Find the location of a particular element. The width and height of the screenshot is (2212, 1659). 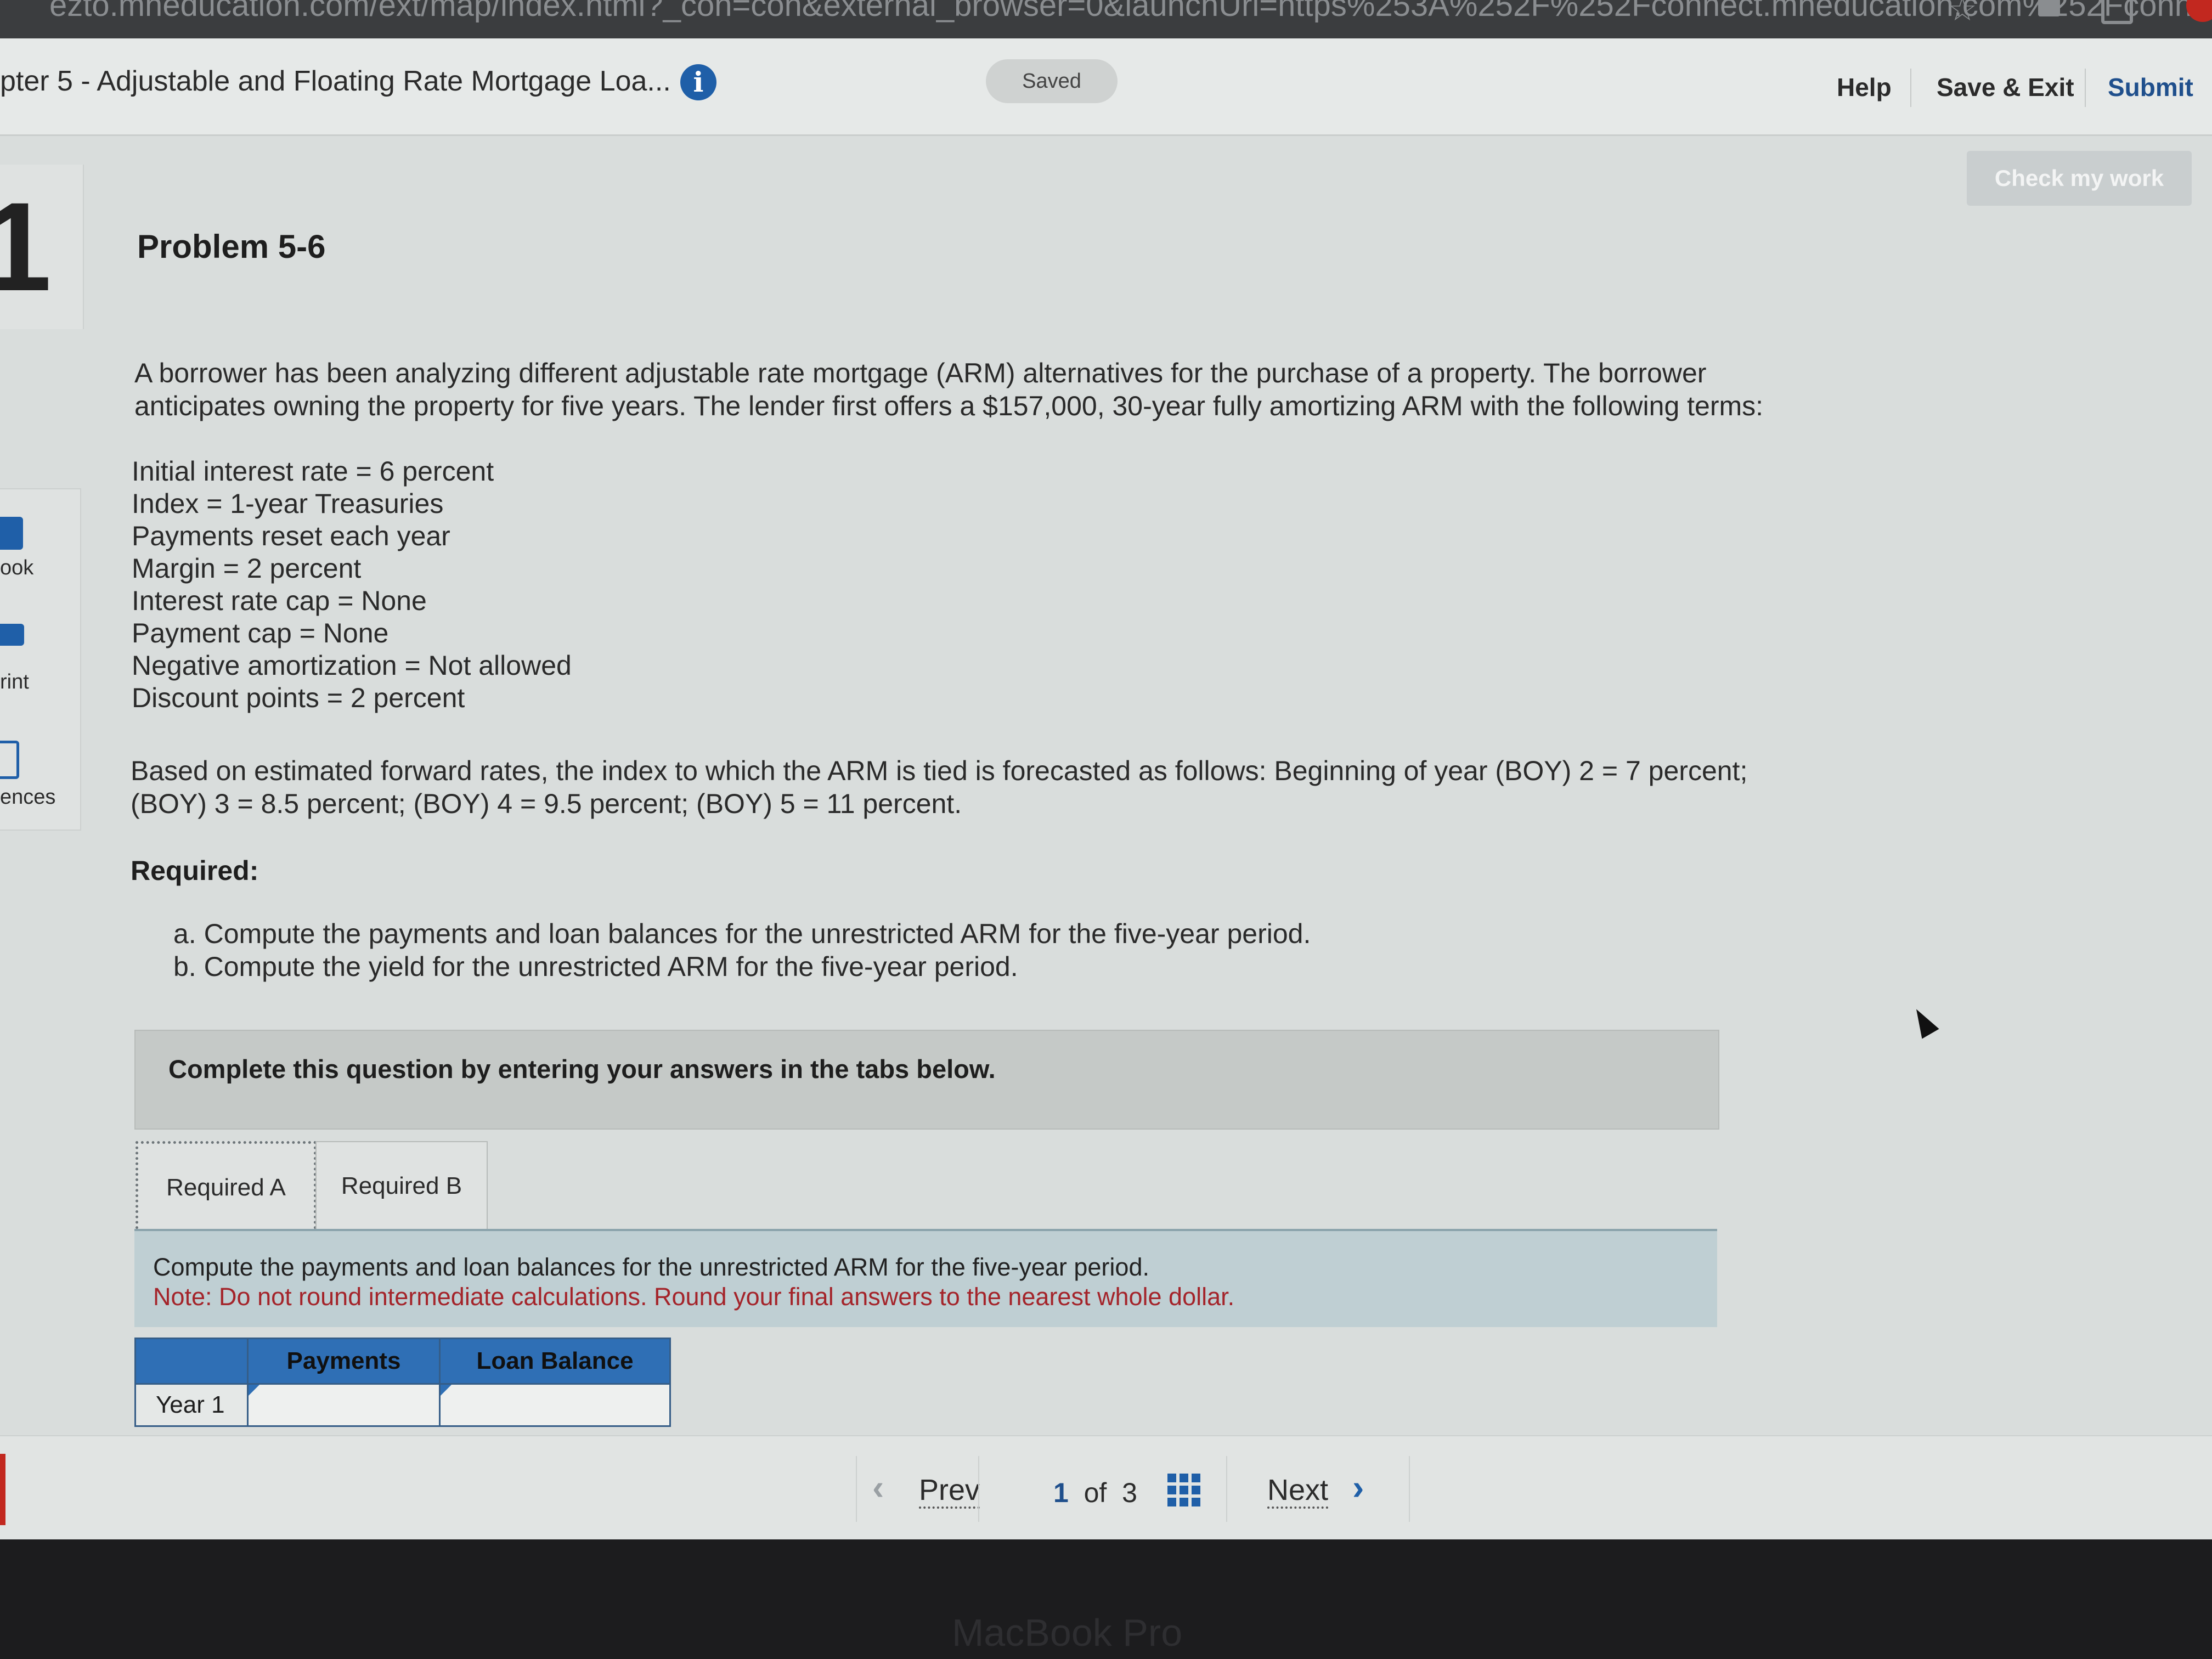

page-current: 1 is located at coordinates (1061, 1493).